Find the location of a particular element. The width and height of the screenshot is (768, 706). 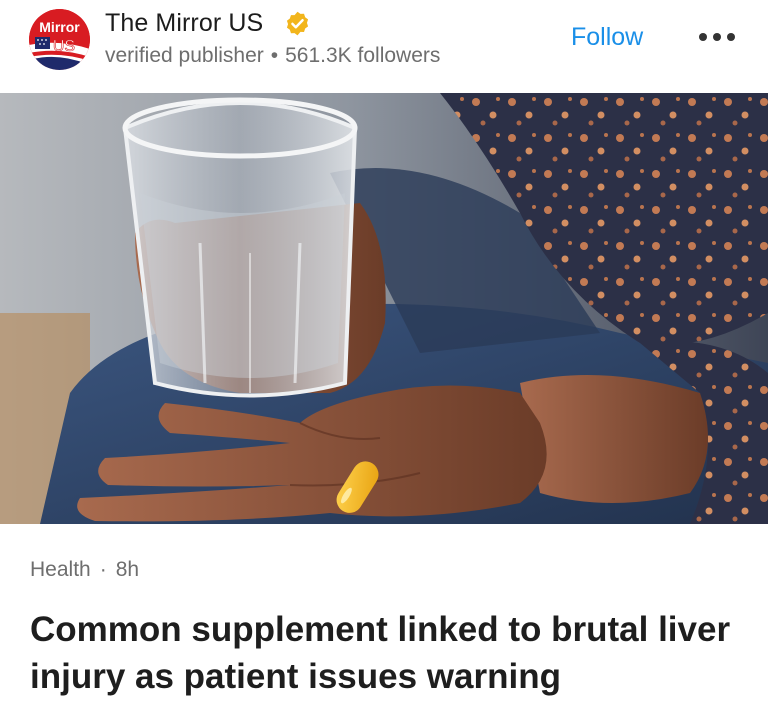

svg-text: Mirror is located at coordinates (59, 27).